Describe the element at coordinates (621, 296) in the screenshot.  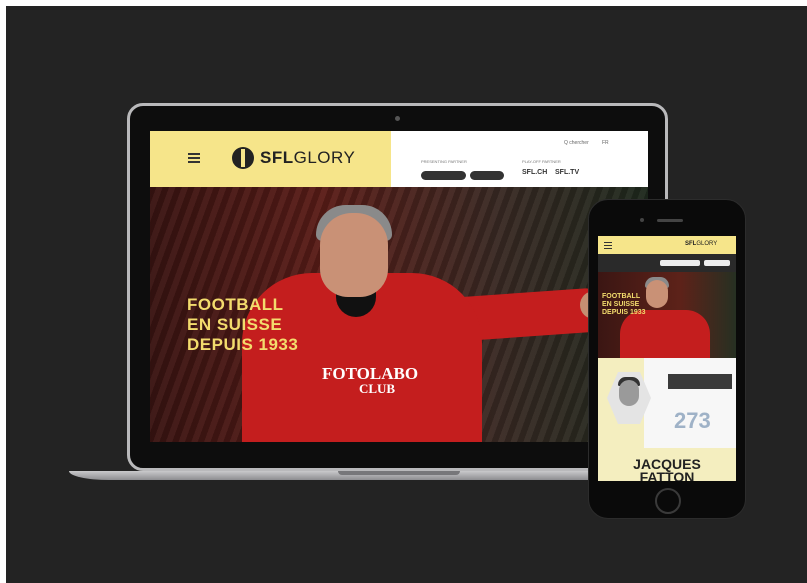
I see `mobile-hero-title-line1: FOOTBALL` at that location.